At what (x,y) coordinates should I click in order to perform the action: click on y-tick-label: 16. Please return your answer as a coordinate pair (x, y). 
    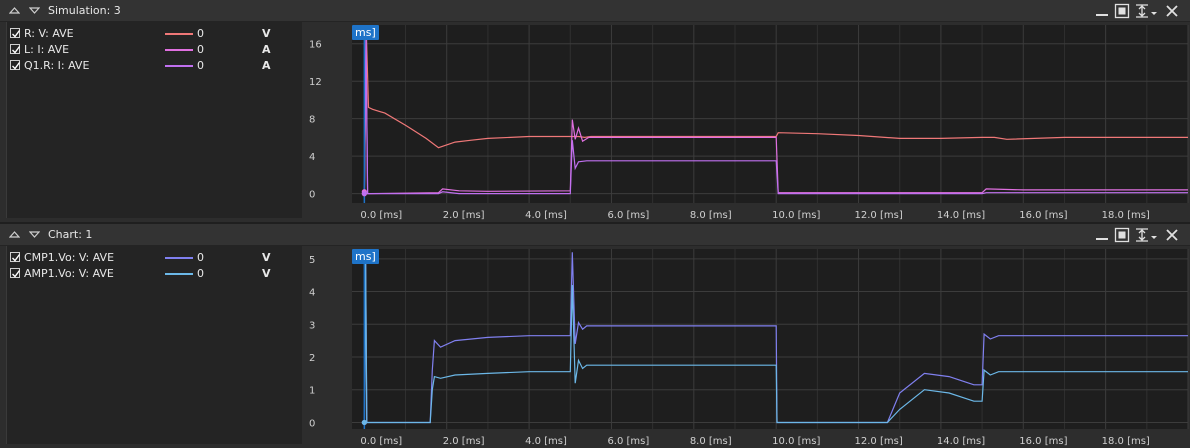
    Looking at the image, I should click on (315, 45).